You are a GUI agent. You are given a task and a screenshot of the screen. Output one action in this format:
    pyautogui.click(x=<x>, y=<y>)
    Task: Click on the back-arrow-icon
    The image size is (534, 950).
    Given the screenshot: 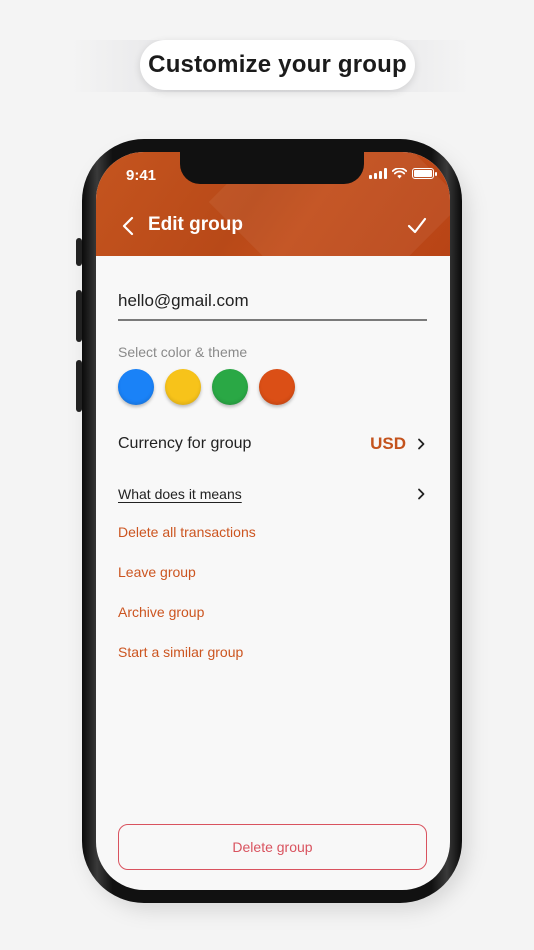 What is the action you would take?
    pyautogui.click(x=128, y=226)
    